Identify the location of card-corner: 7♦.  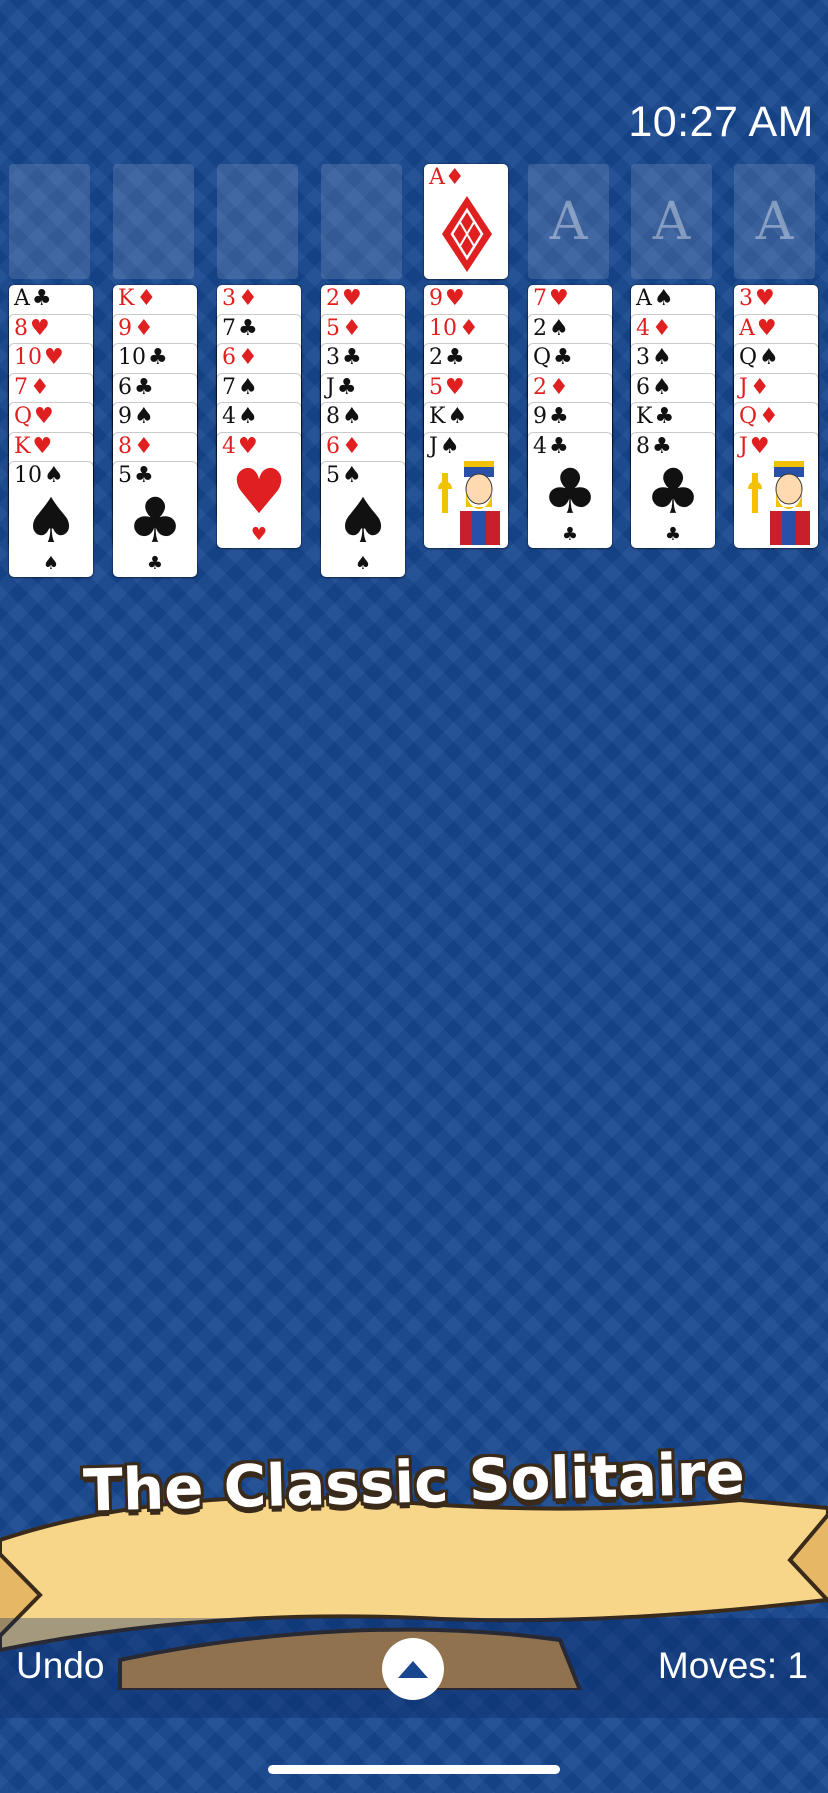
(32, 388).